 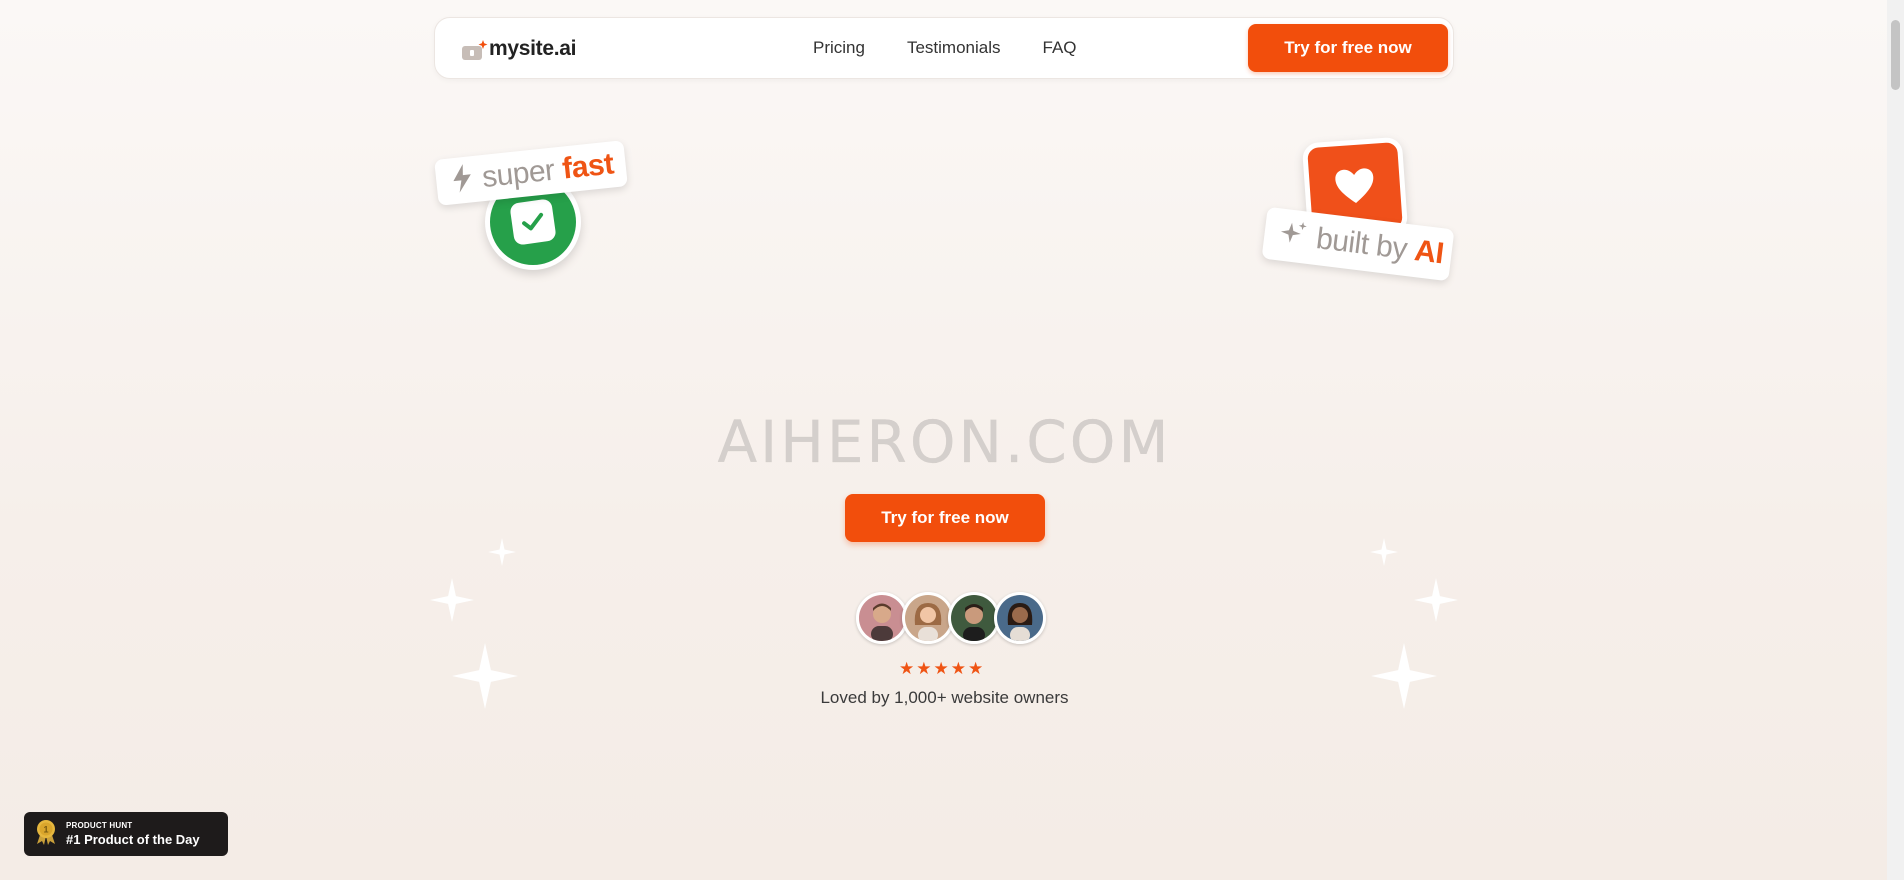 What do you see at coordinates (1060, 48) in the screenshot?
I see `nav-link-faq: FAQ` at bounding box center [1060, 48].